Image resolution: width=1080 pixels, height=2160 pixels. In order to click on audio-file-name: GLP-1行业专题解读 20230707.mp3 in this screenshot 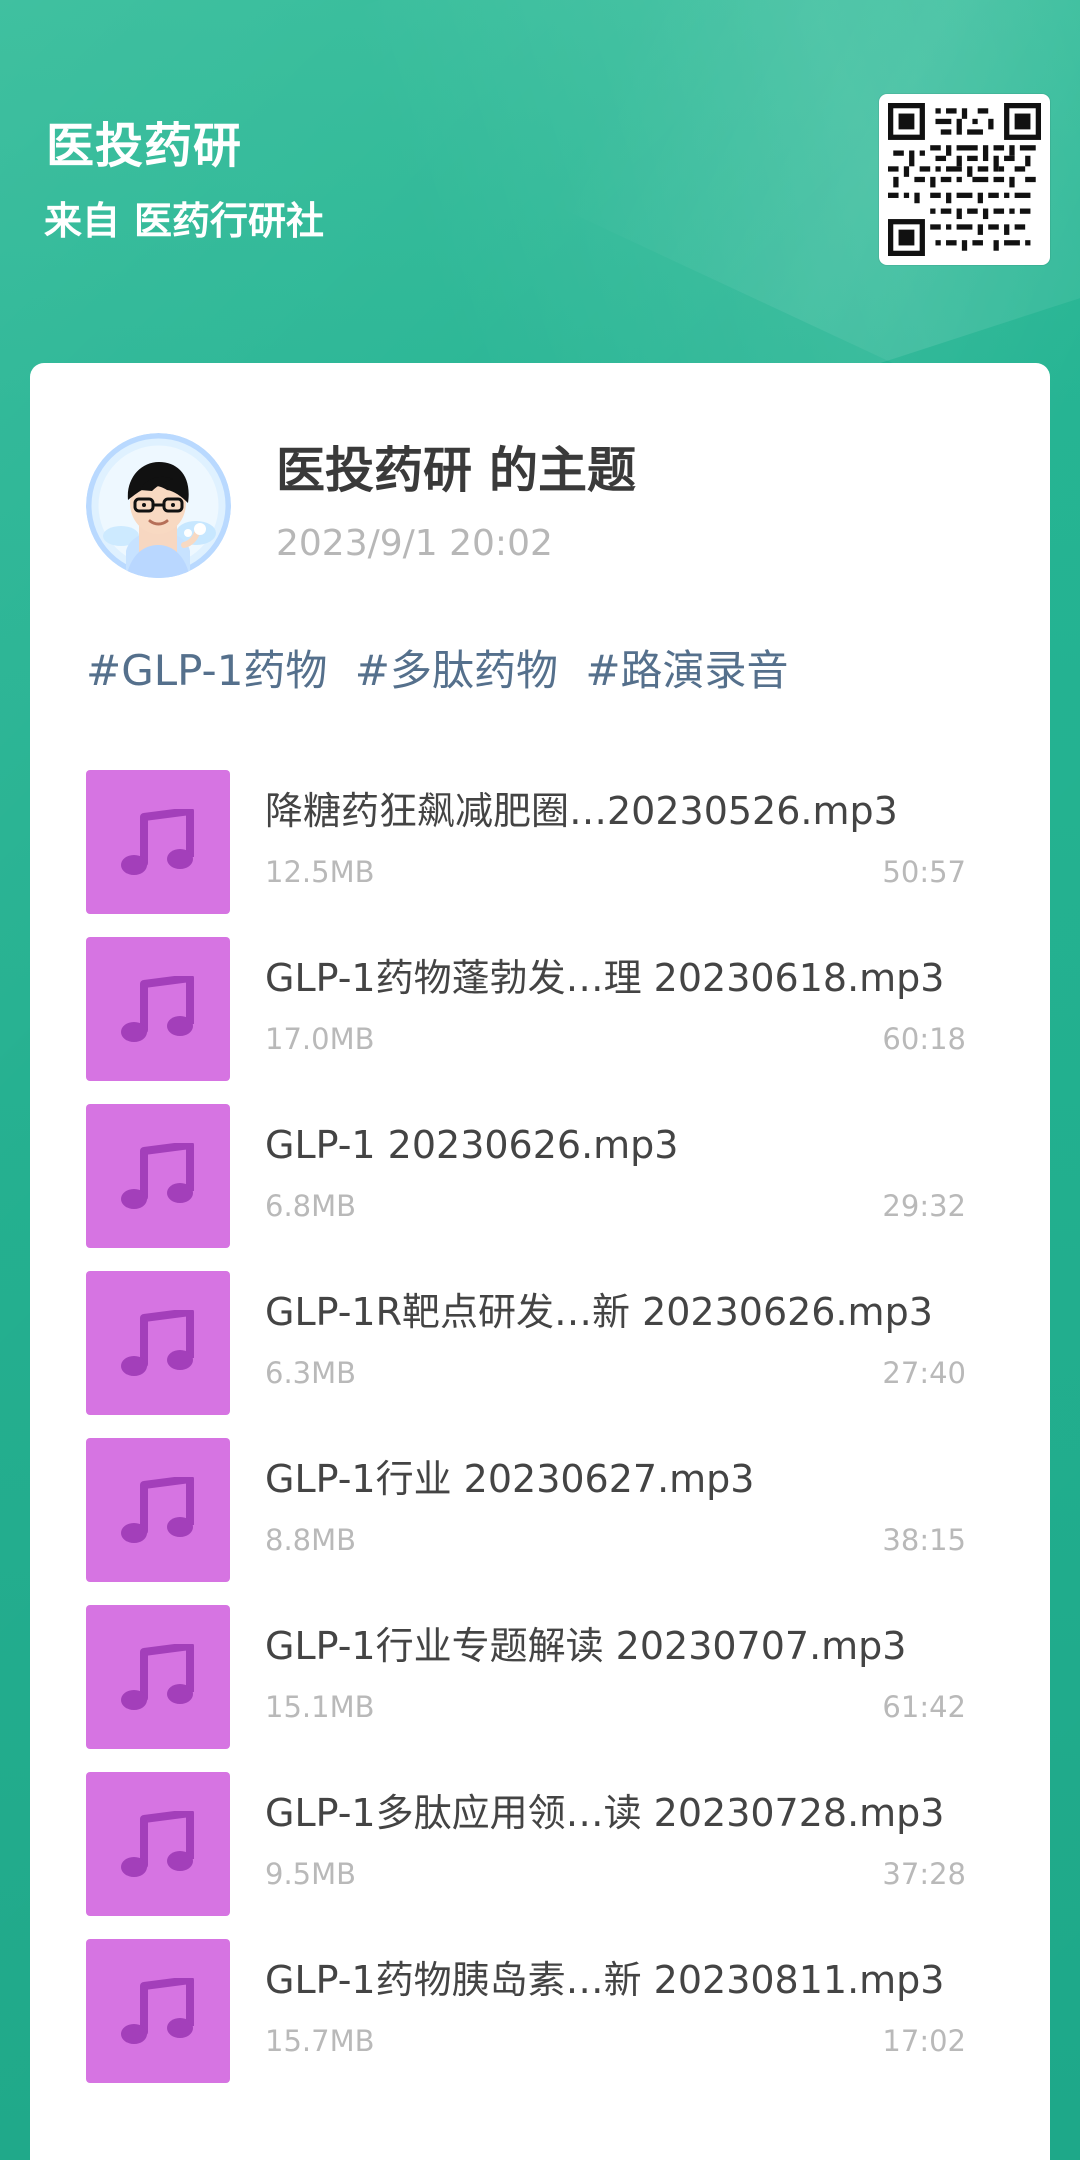, I will do `click(586, 1646)`.